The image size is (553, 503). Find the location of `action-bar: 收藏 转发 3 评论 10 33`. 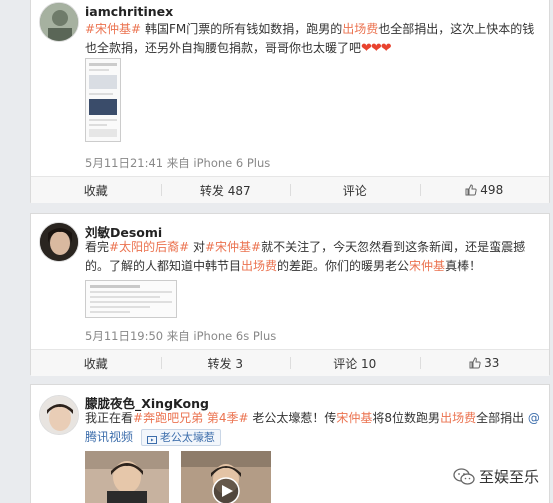

action-bar: 收藏 转发 3 评论 10 33 is located at coordinates (290, 362).